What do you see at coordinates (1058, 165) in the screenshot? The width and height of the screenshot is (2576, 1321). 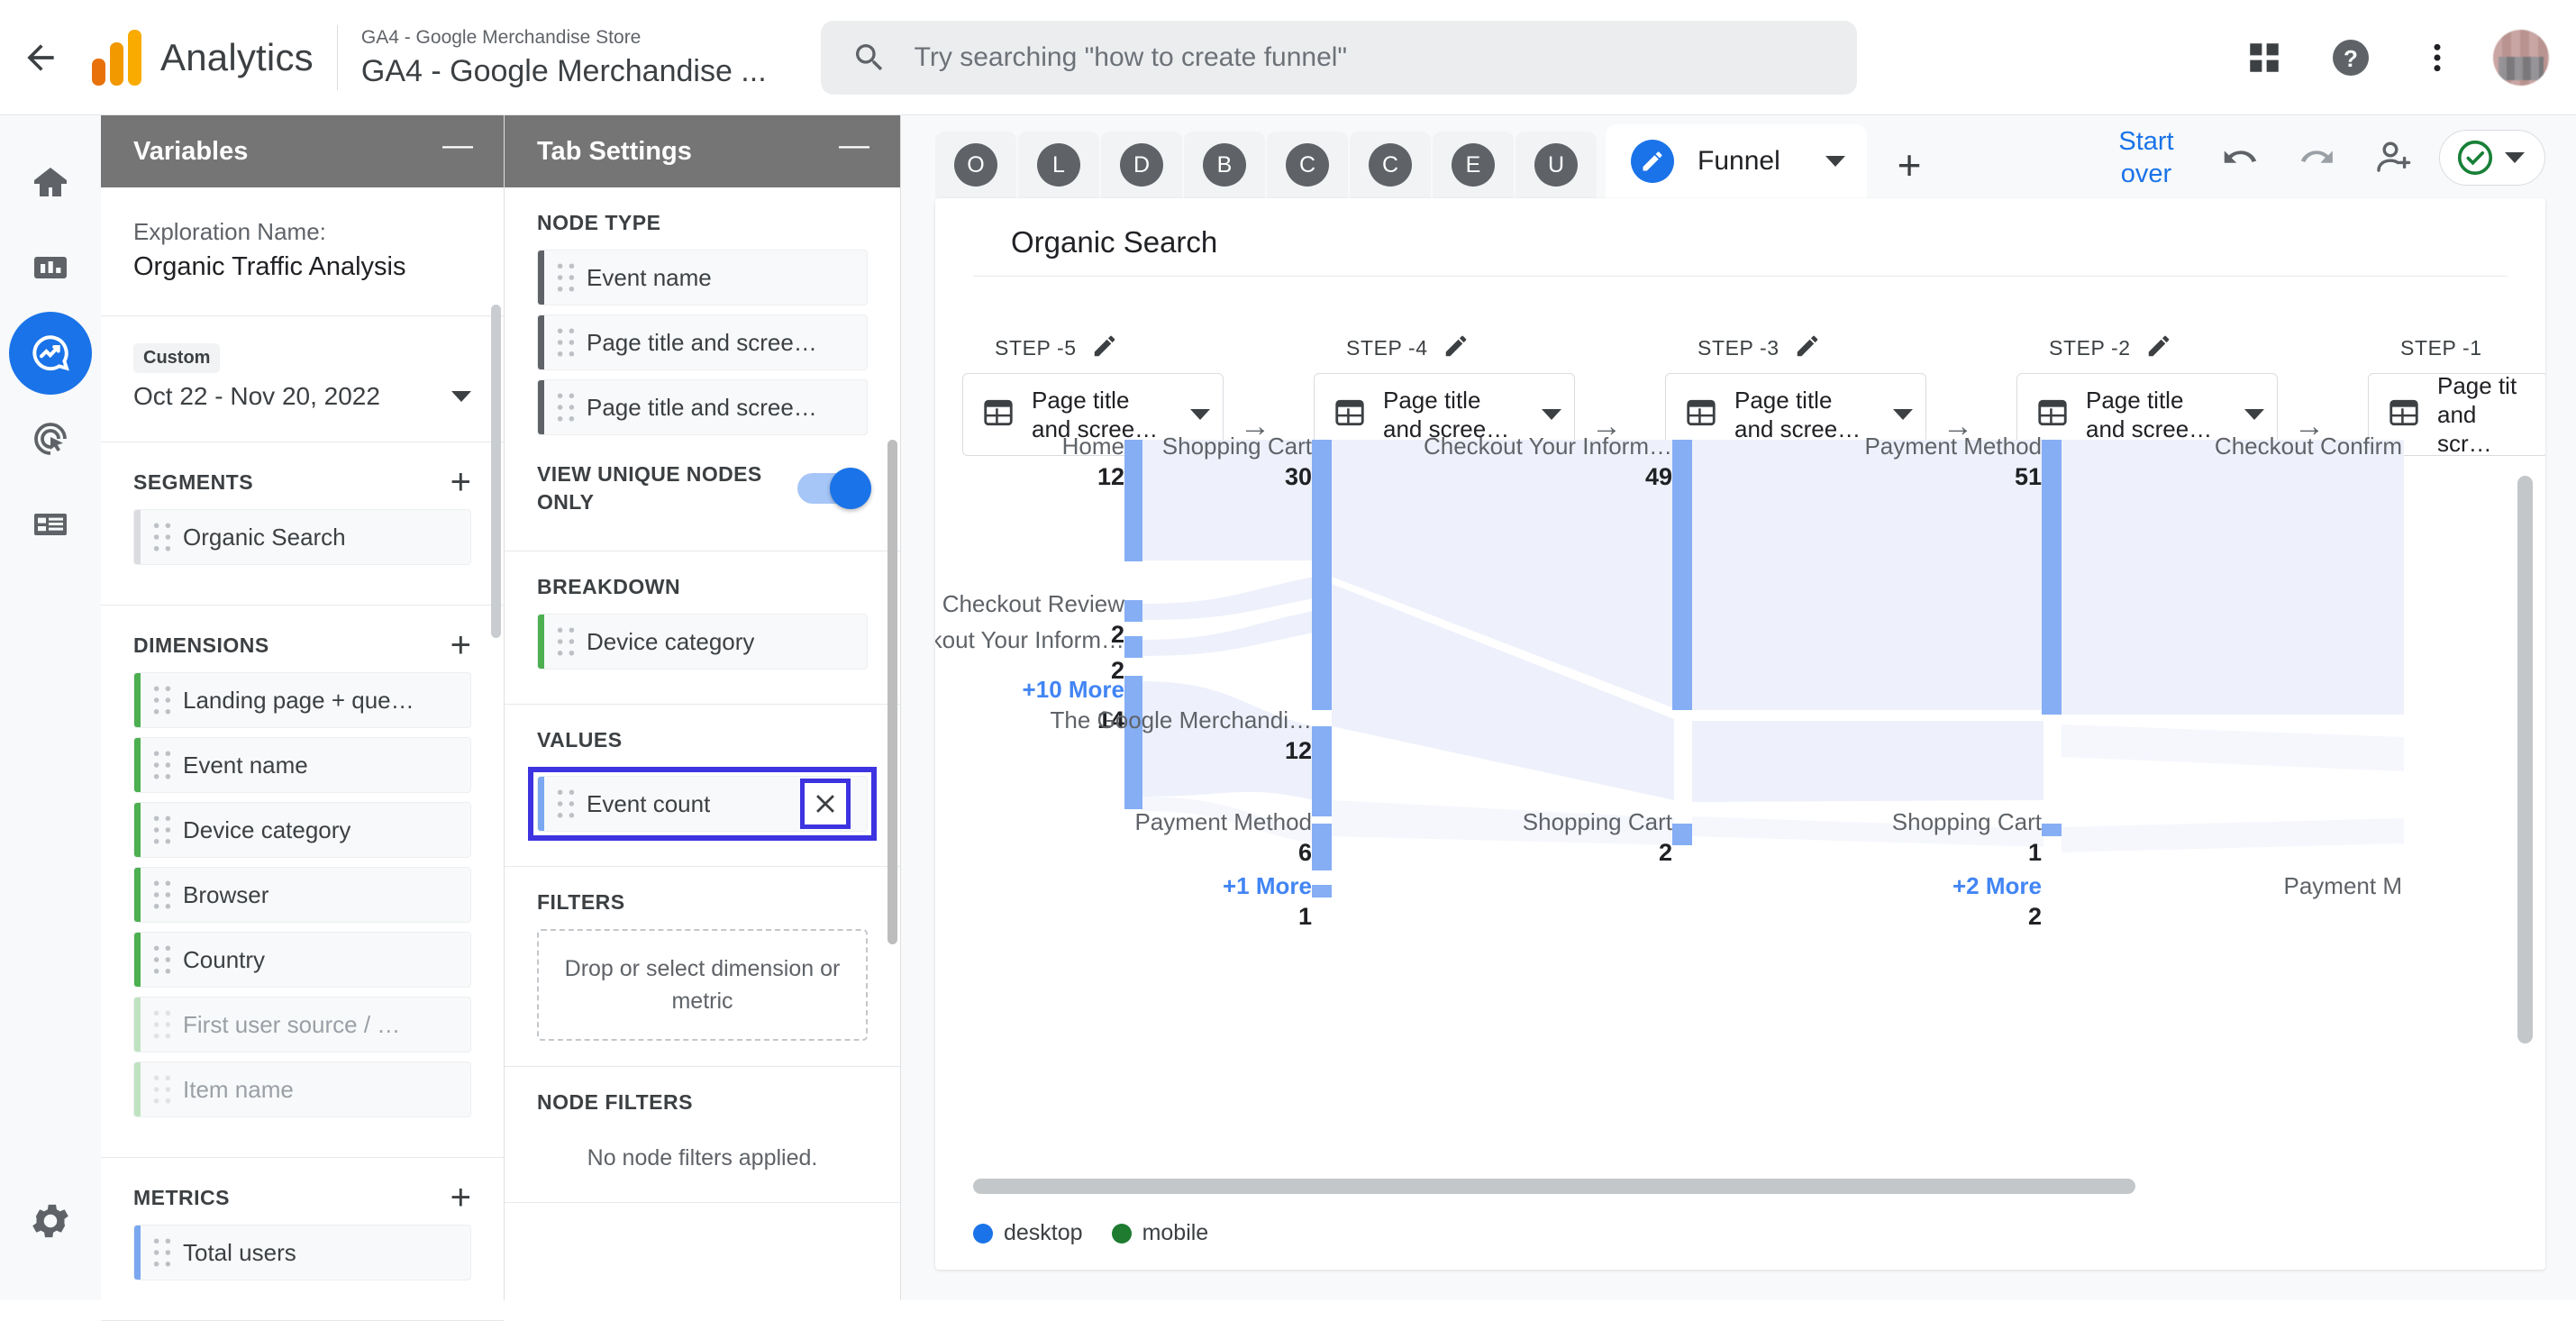 I see `tab-l: L` at bounding box center [1058, 165].